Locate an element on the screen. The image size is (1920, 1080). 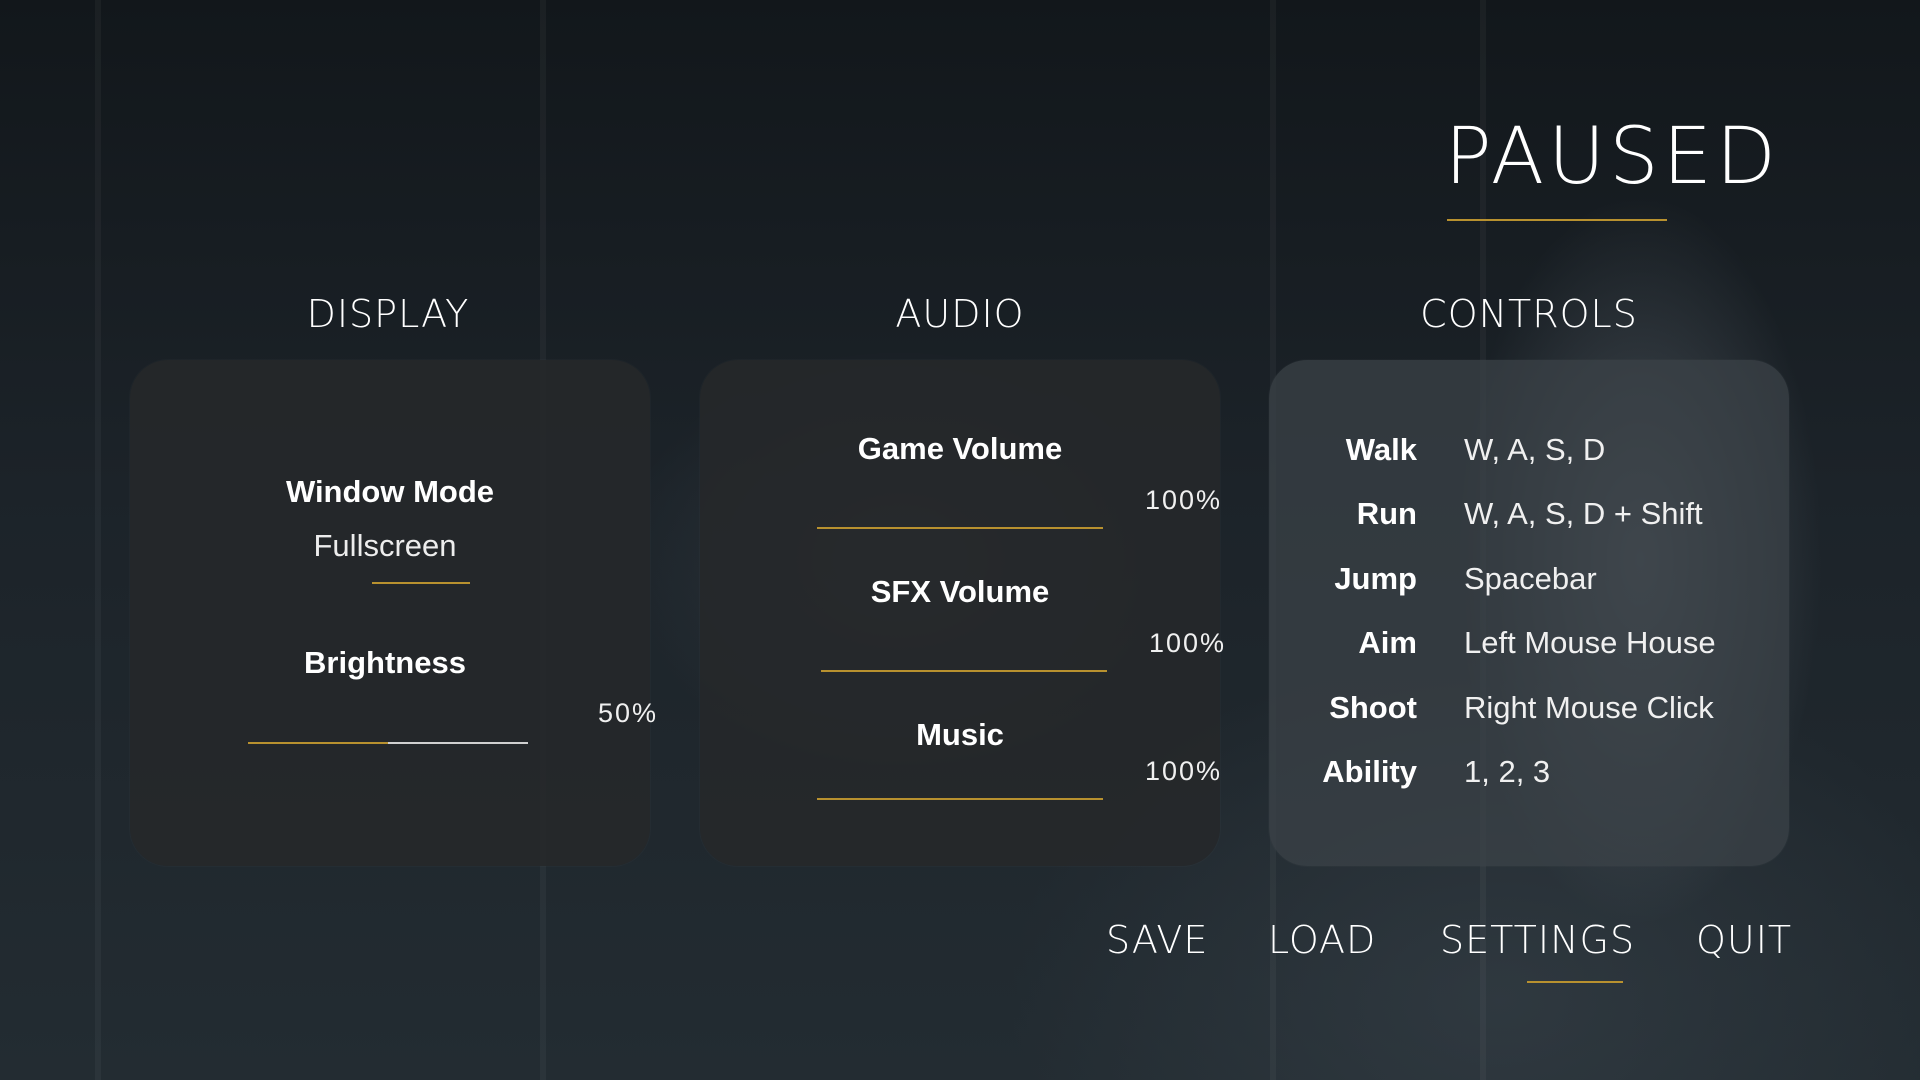
game-volume-slider-fill is located at coordinates (960, 528).